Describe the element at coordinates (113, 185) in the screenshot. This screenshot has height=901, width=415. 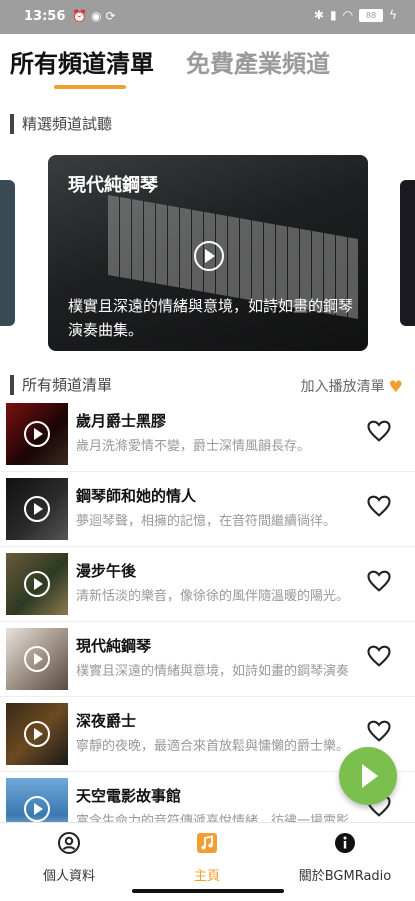
I see `featured-card-title: 現代純鋼琴` at that location.